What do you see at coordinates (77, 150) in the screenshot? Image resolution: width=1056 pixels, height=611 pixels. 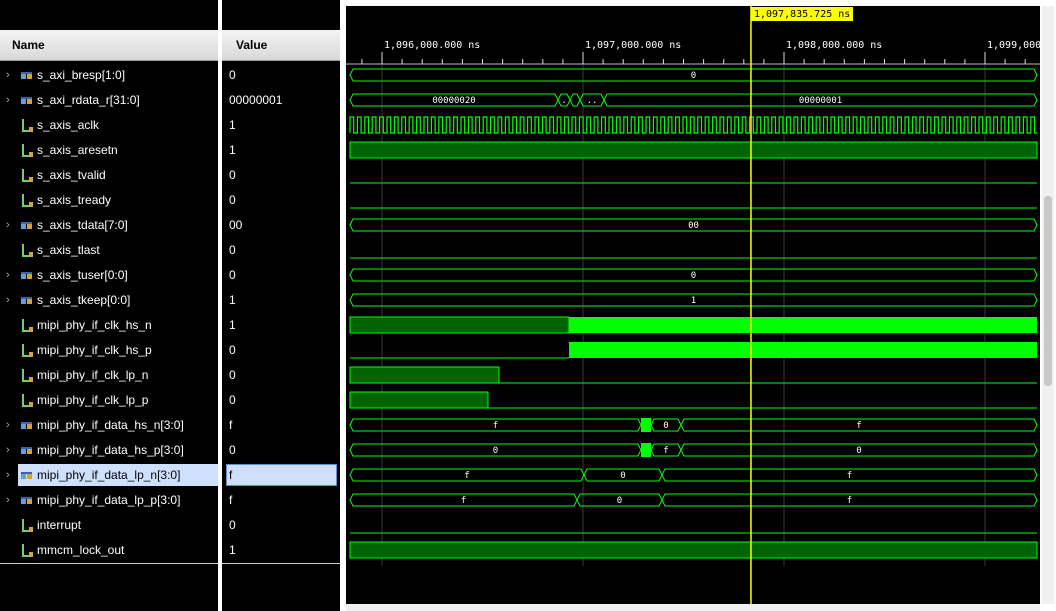 I see `signal-name: s_axis_aresetn` at bounding box center [77, 150].